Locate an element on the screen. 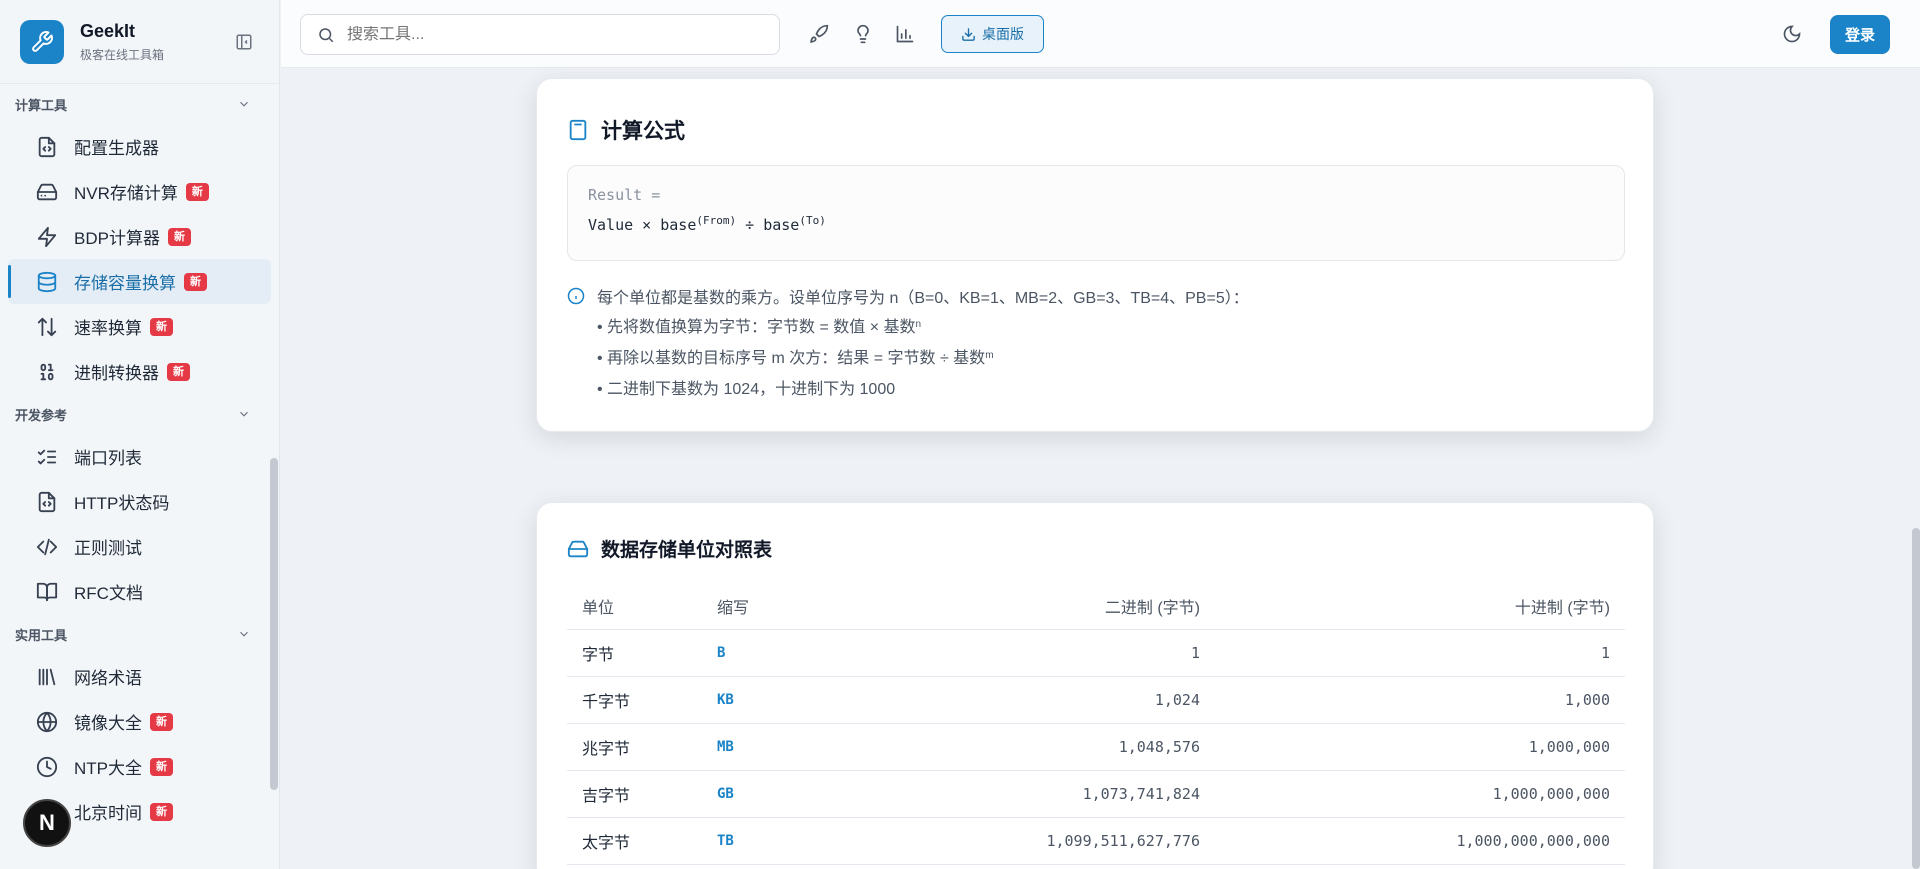  col-abbr: 缩写 is located at coordinates (777, 606).